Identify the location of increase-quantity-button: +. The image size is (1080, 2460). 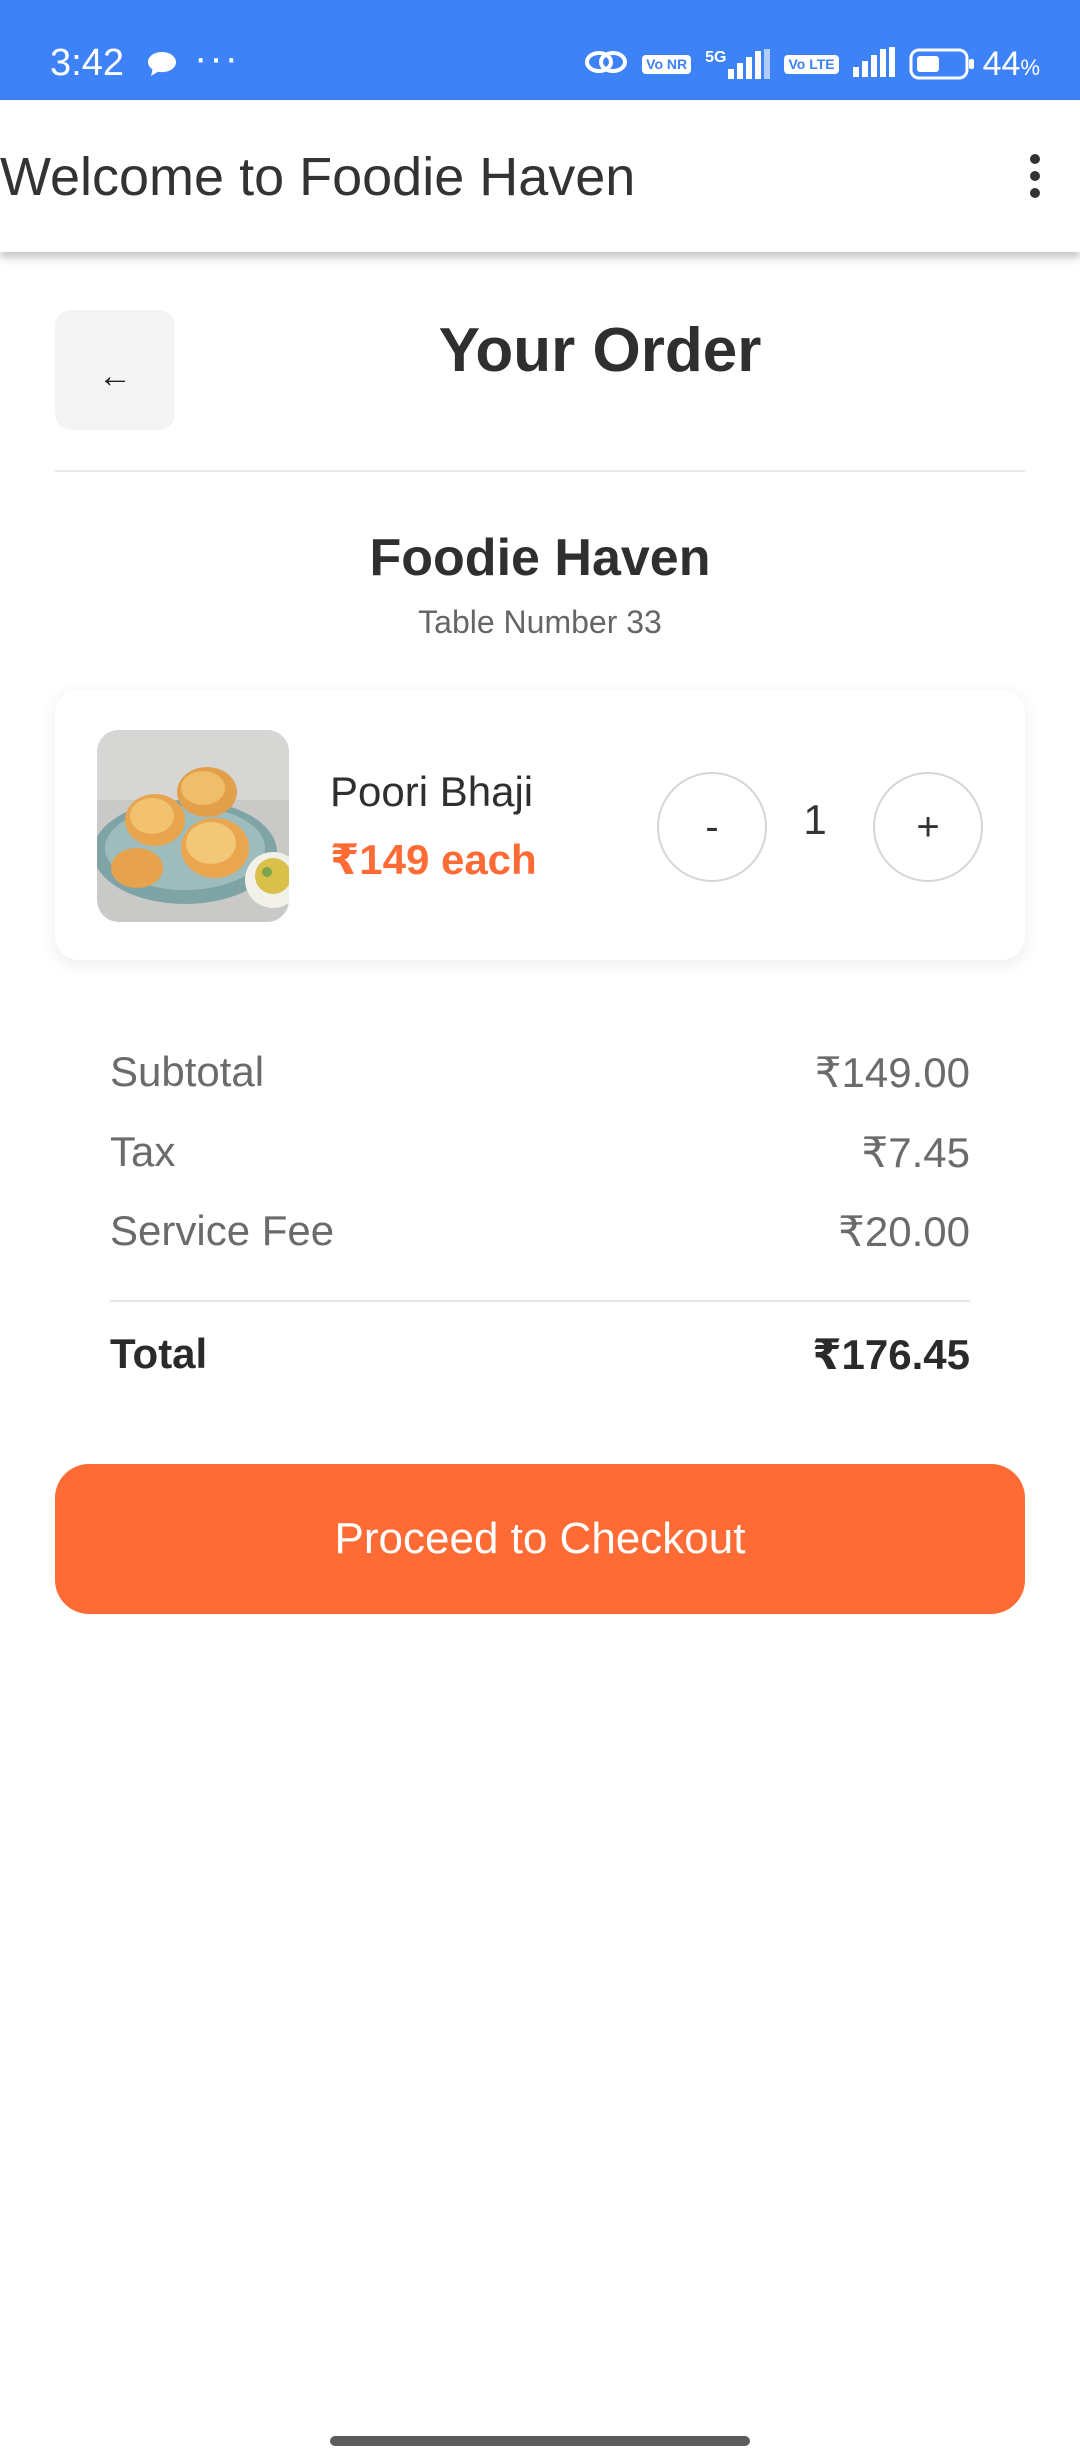
(928, 827).